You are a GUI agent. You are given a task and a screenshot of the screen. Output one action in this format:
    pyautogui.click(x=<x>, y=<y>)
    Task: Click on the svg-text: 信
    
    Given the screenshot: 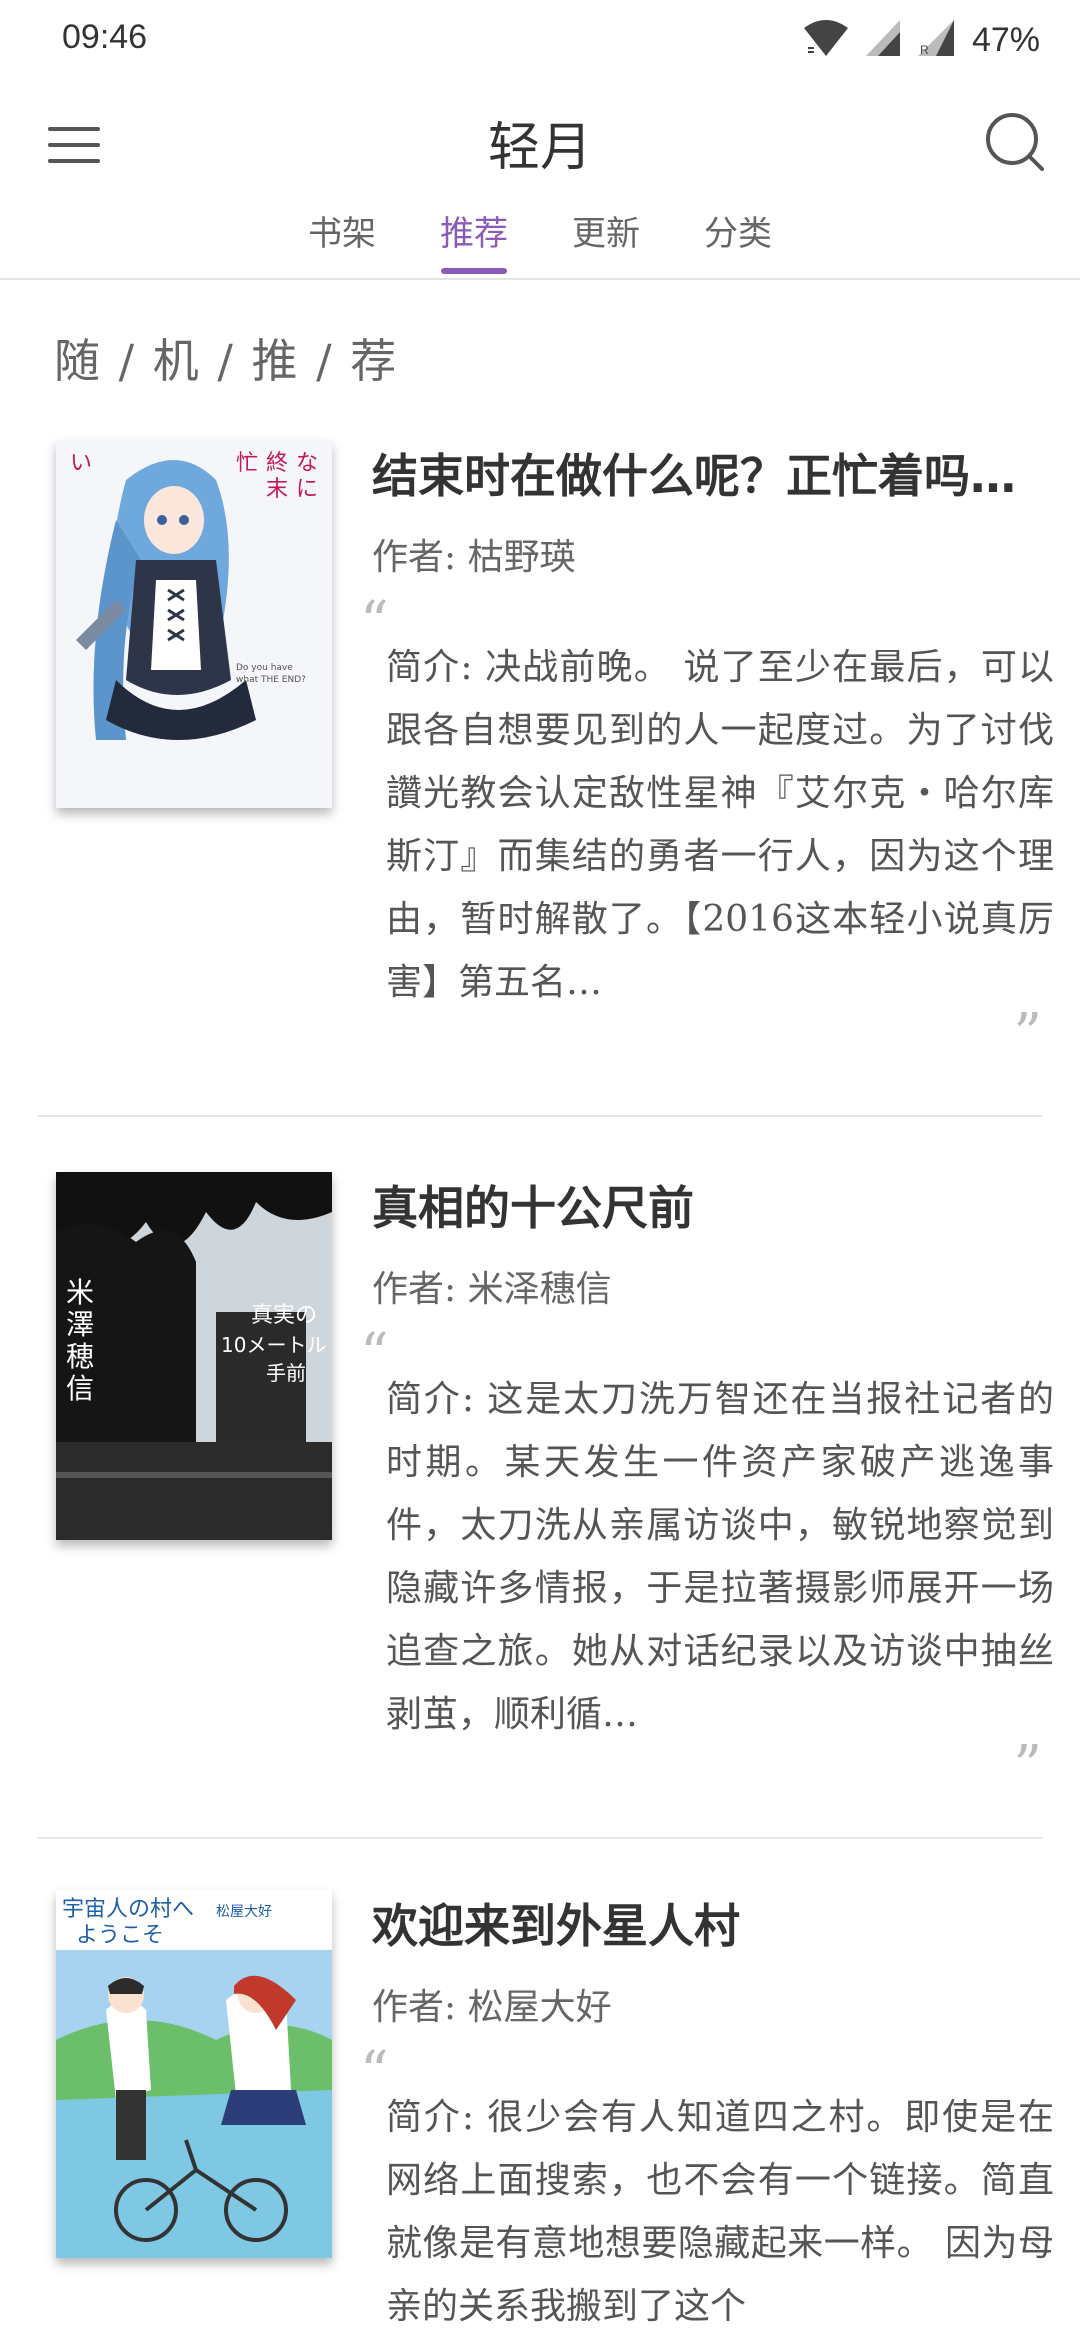 What is the action you would take?
    pyautogui.click(x=80, y=1388)
    